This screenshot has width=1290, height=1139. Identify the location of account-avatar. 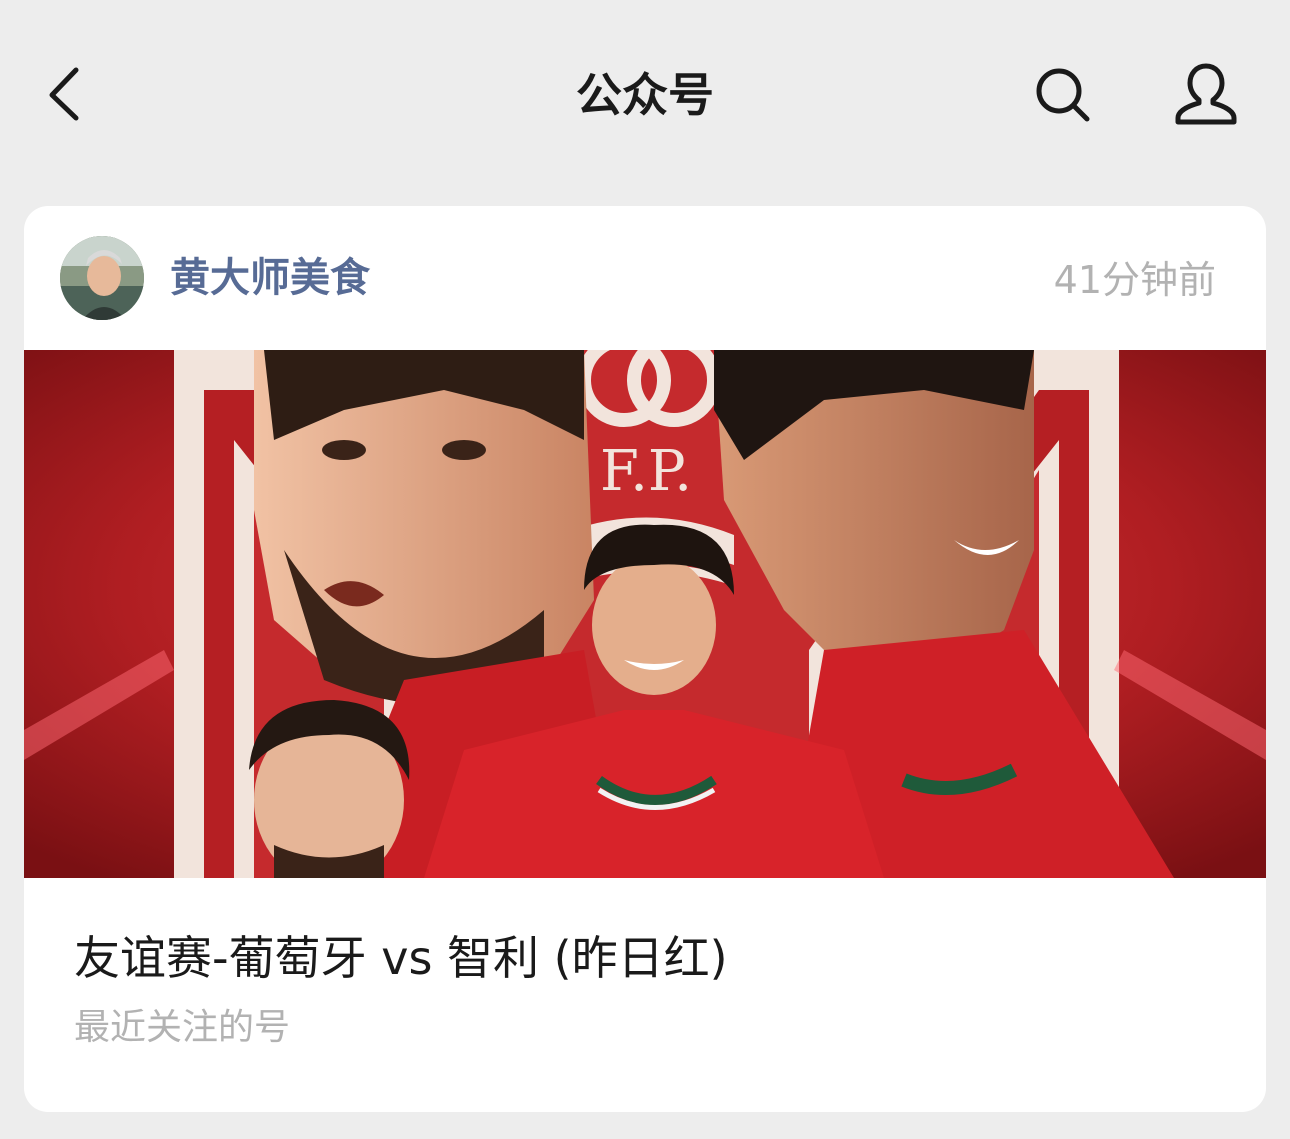
(102, 278).